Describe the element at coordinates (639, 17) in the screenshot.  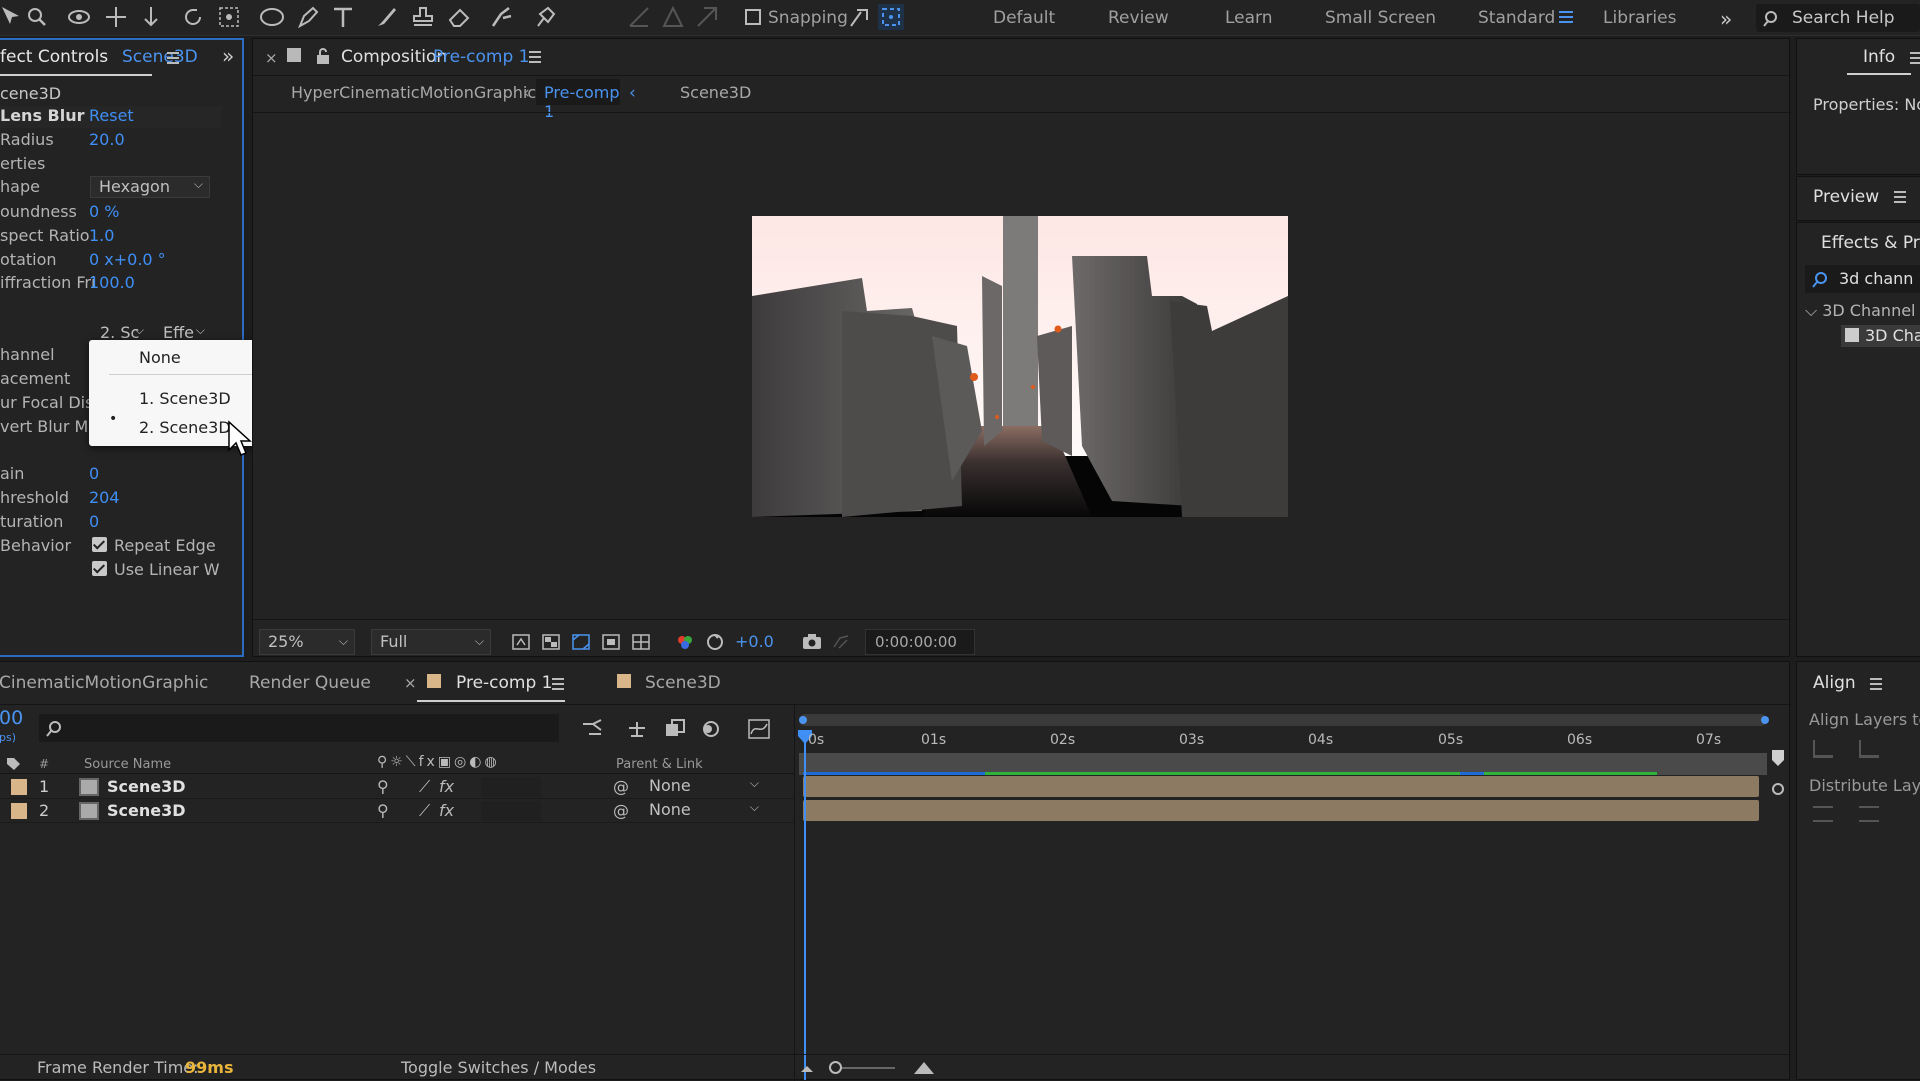
I see `world-axis-icon` at that location.